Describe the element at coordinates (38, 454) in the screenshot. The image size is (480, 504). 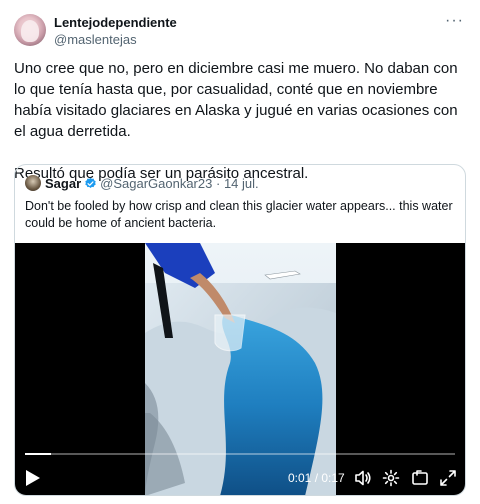
I see `video-progress-fill` at that location.